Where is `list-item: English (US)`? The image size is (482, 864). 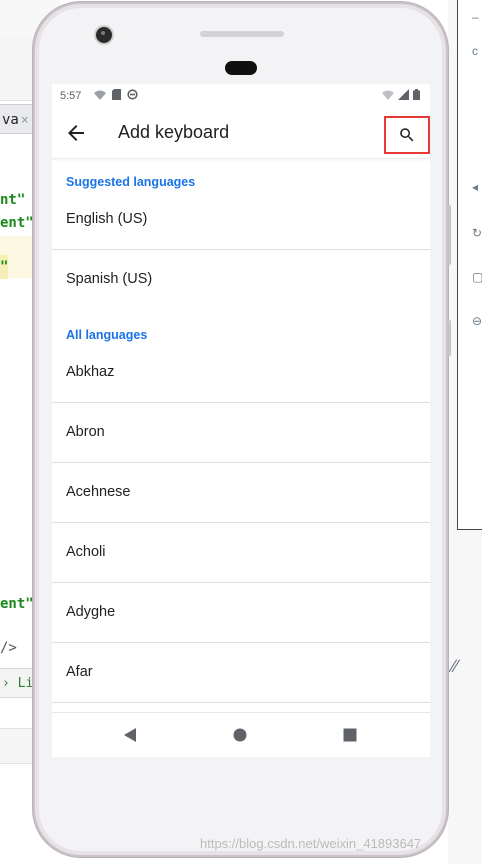
list-item: English (US) is located at coordinates (241, 220).